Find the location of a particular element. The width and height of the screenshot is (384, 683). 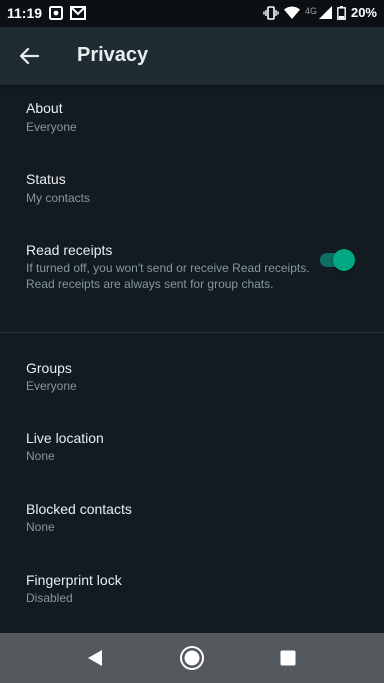

setting-fingerprint-lock: Fingerprint lock Disabled is located at coordinates (192, 591).